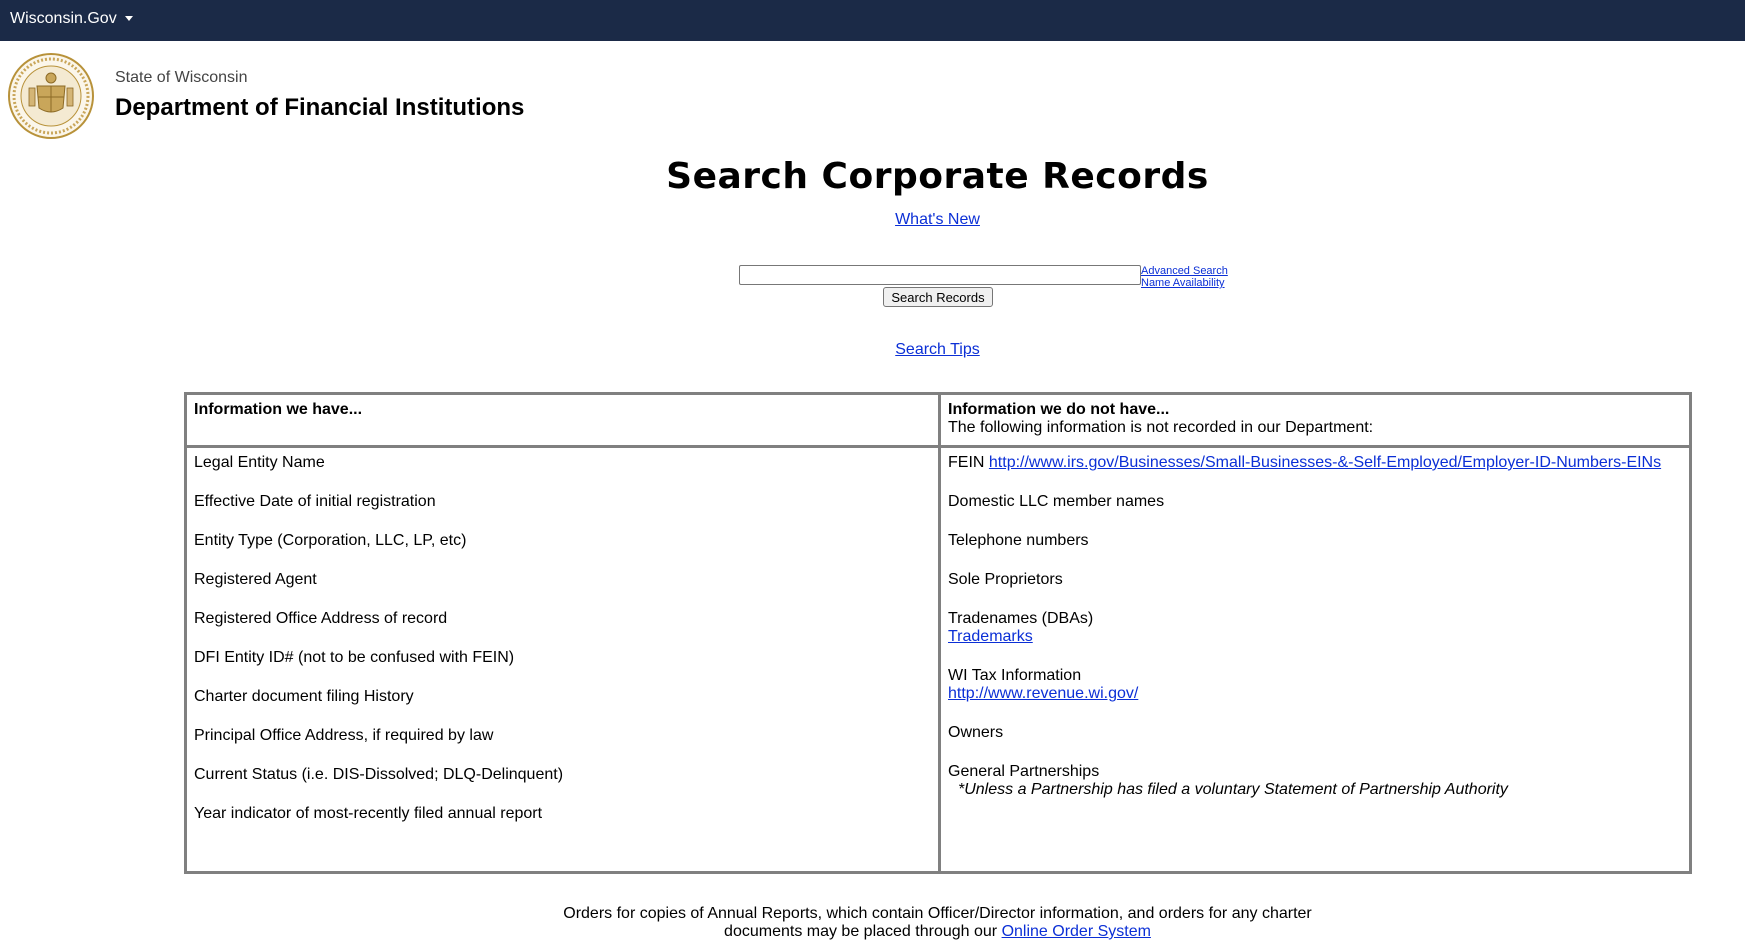 The height and width of the screenshot is (952, 1745). I want to click on department-name: Department of Financial Institutions, so click(320, 107).